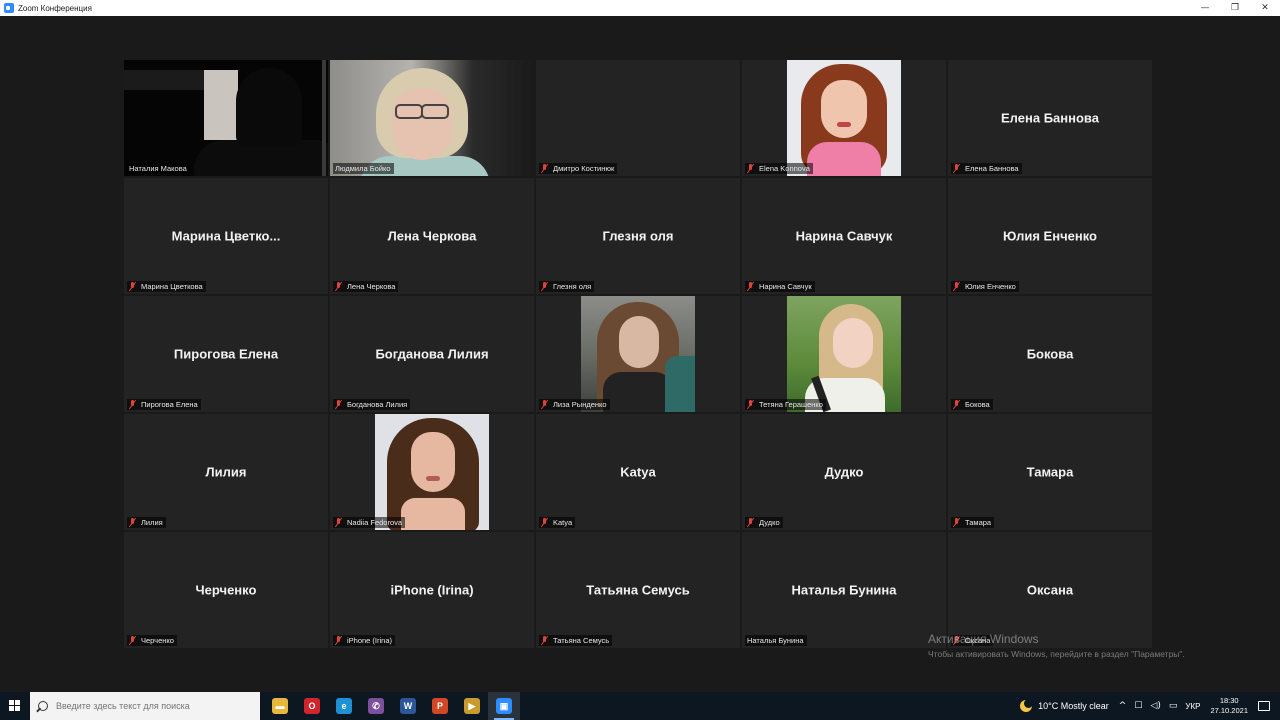 This screenshot has height=720, width=1280. Describe the element at coordinates (1192, 706) in the screenshot. I see `language-indicator: УКР` at that location.